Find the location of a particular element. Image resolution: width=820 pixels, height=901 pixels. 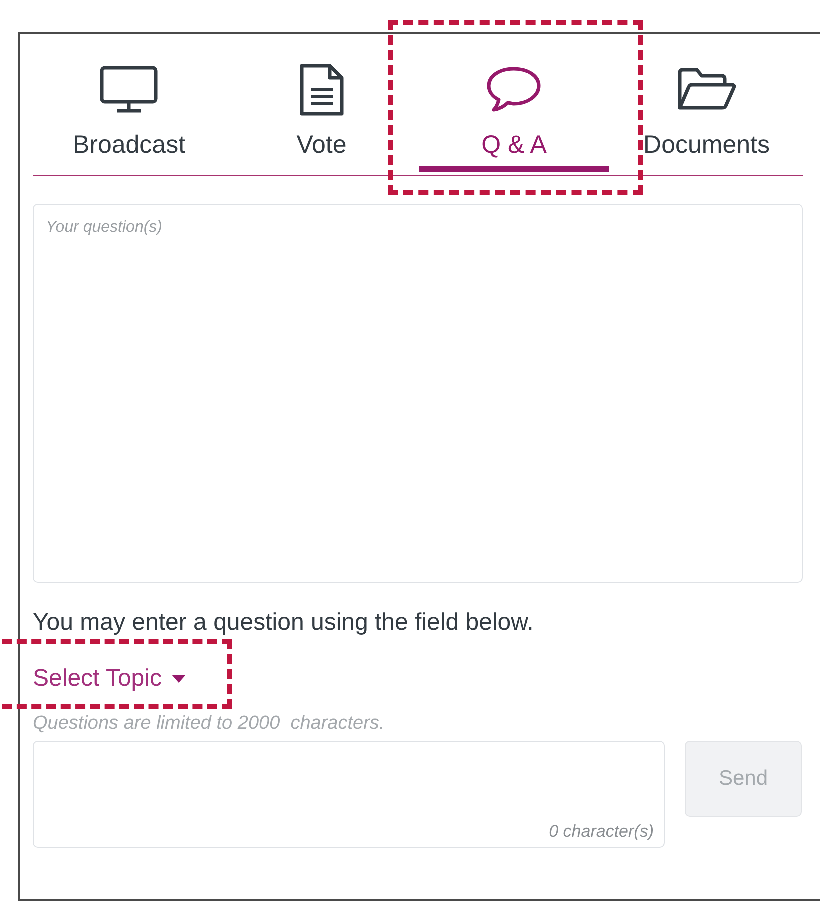

limit-hint: Questions are limited to 2000 characters. is located at coordinates (209, 724).